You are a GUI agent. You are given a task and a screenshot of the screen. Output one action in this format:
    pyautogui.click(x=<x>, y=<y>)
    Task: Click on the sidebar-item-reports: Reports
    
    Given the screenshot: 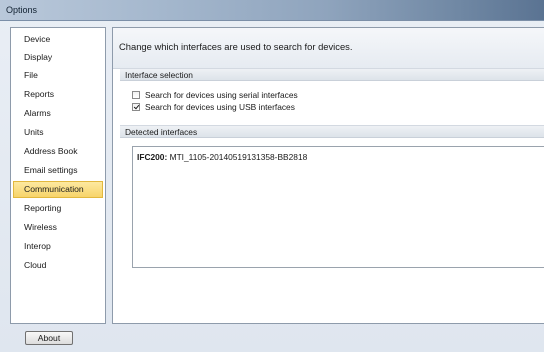 What is the action you would take?
    pyautogui.click(x=58, y=94)
    